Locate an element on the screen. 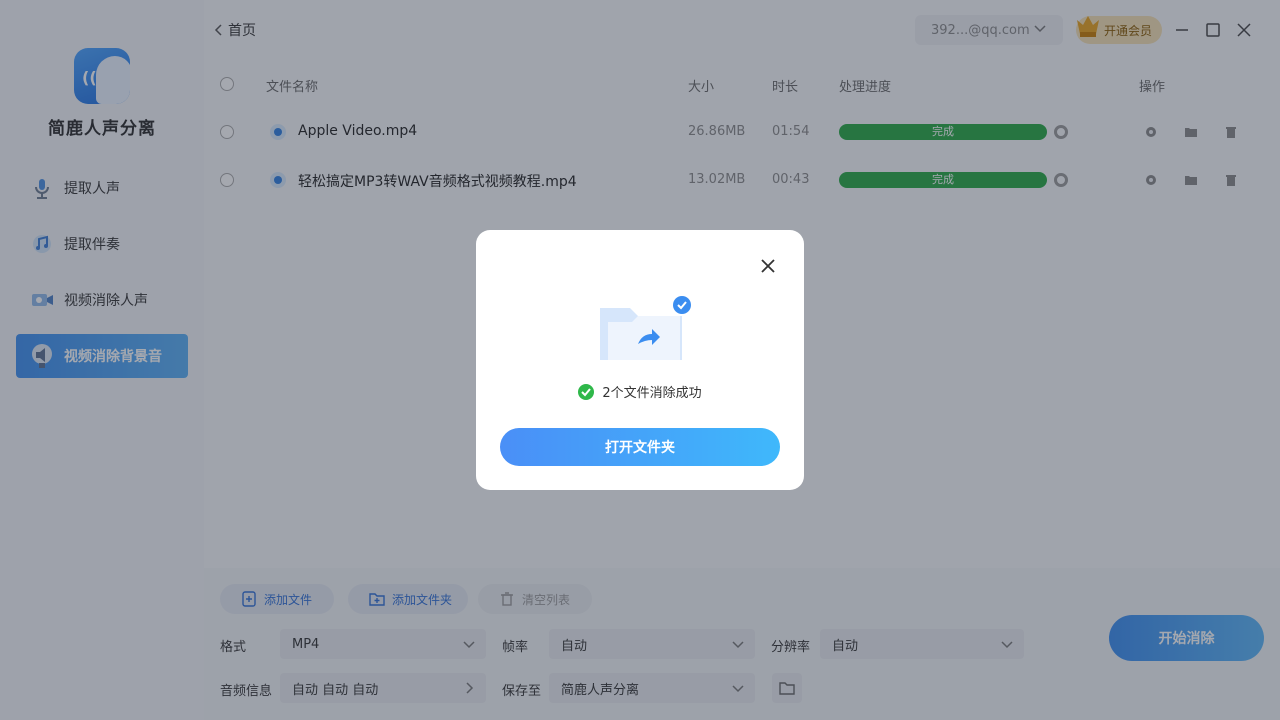  close-icon is located at coordinates (768, 266).